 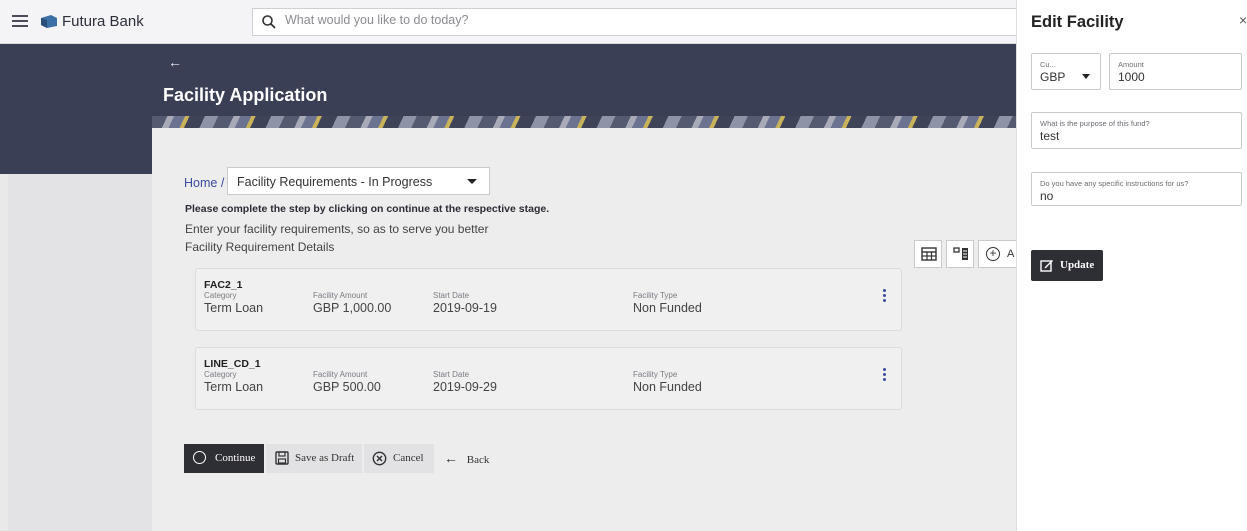 I want to click on header-band, so click(x=508, y=80).